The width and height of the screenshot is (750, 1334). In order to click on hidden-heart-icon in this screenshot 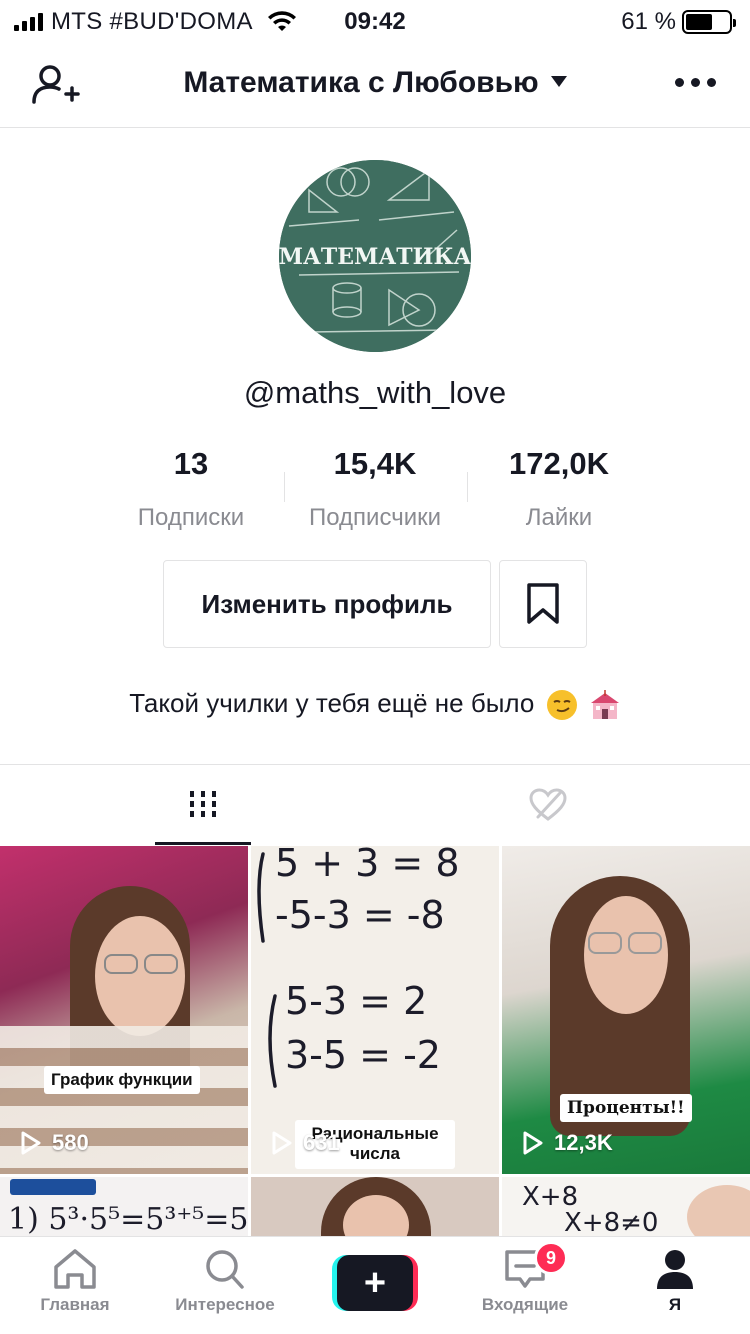, I will do `click(548, 804)`.